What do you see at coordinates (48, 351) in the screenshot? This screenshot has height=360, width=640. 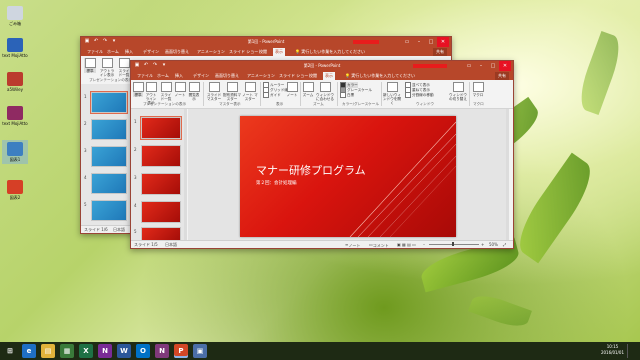 I see `file-explorer-icon: ▤` at bounding box center [48, 351].